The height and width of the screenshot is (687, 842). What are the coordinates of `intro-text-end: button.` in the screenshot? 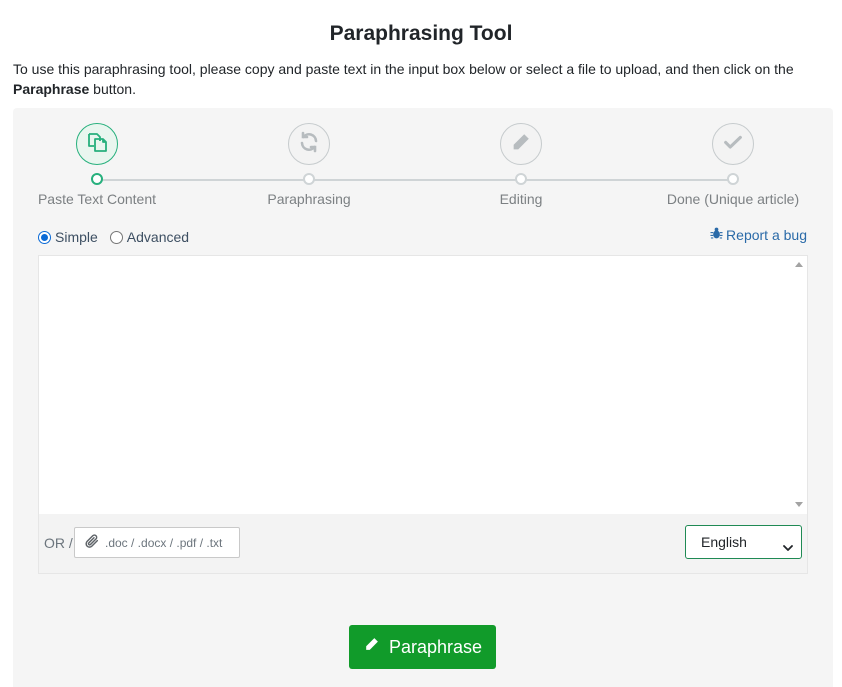 It's located at (112, 89).